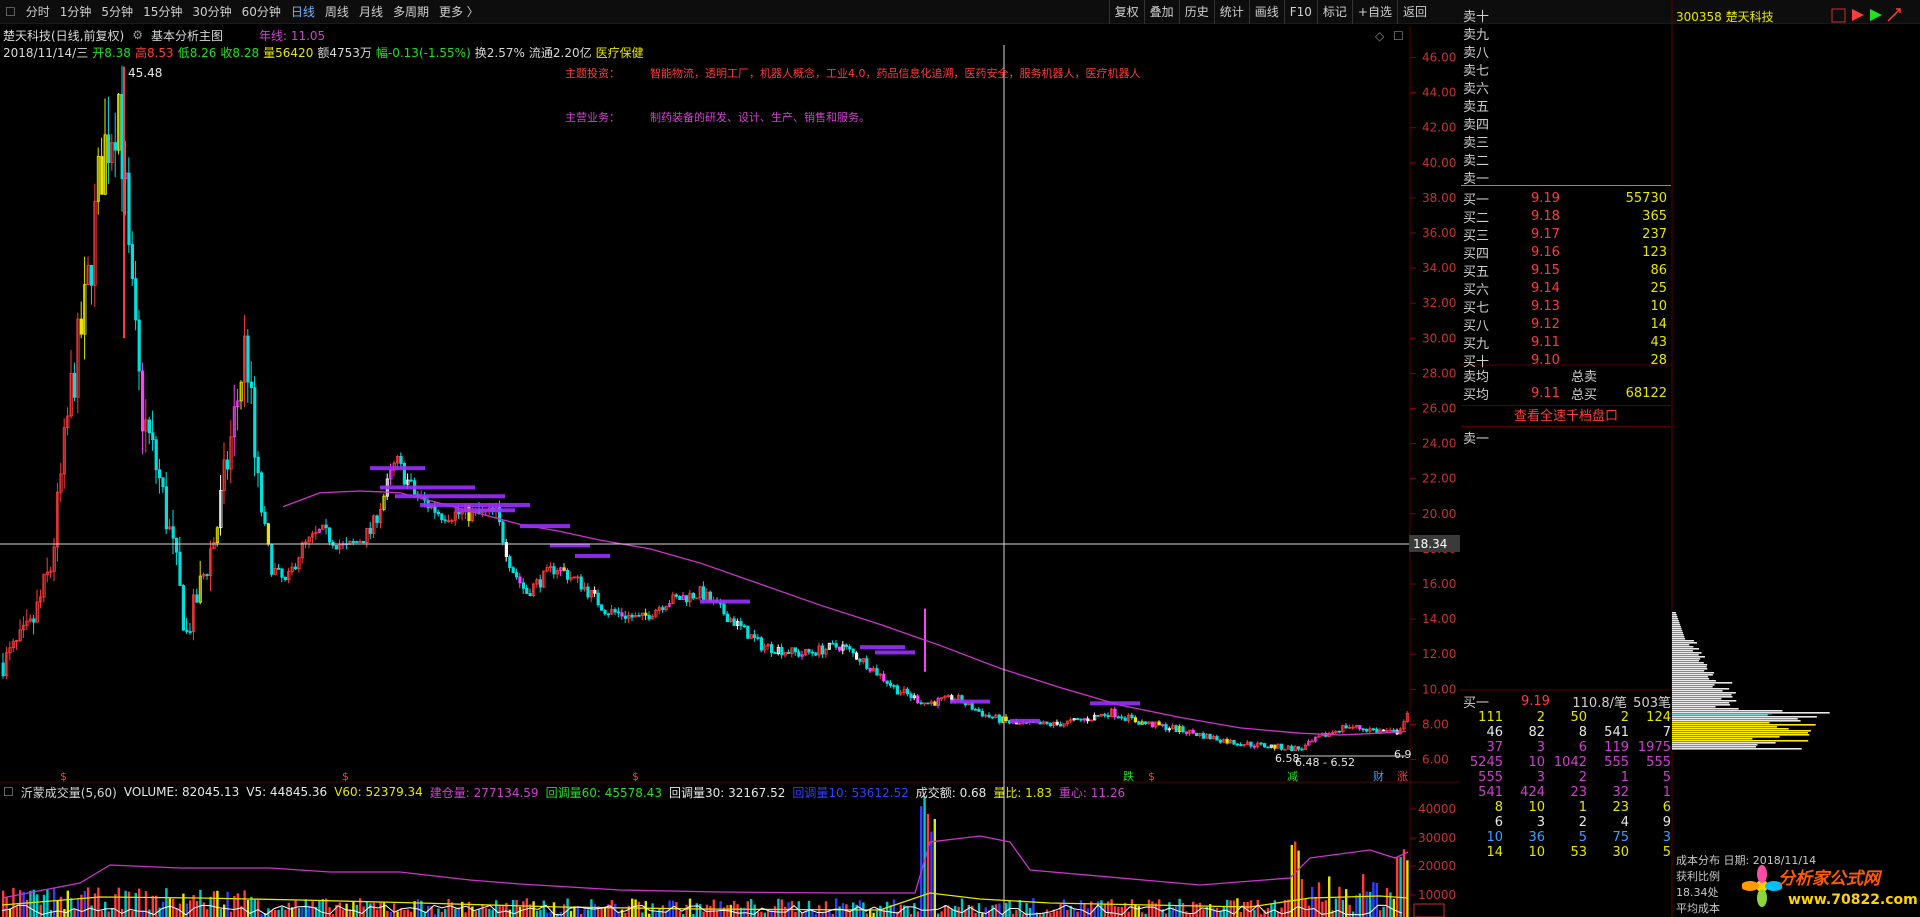  What do you see at coordinates (1476, 71) in the screenshot?
I see `ask-label: 卖七` at bounding box center [1476, 71].